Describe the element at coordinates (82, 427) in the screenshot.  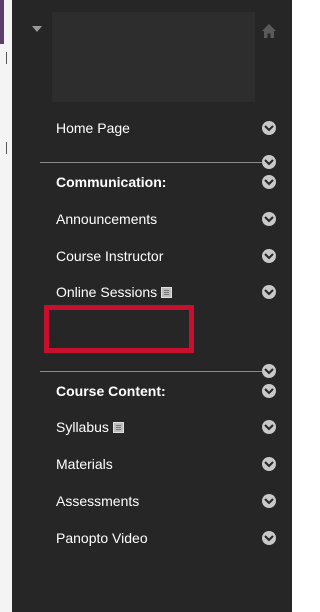
I see `menu-item-text: Syllabus` at that location.